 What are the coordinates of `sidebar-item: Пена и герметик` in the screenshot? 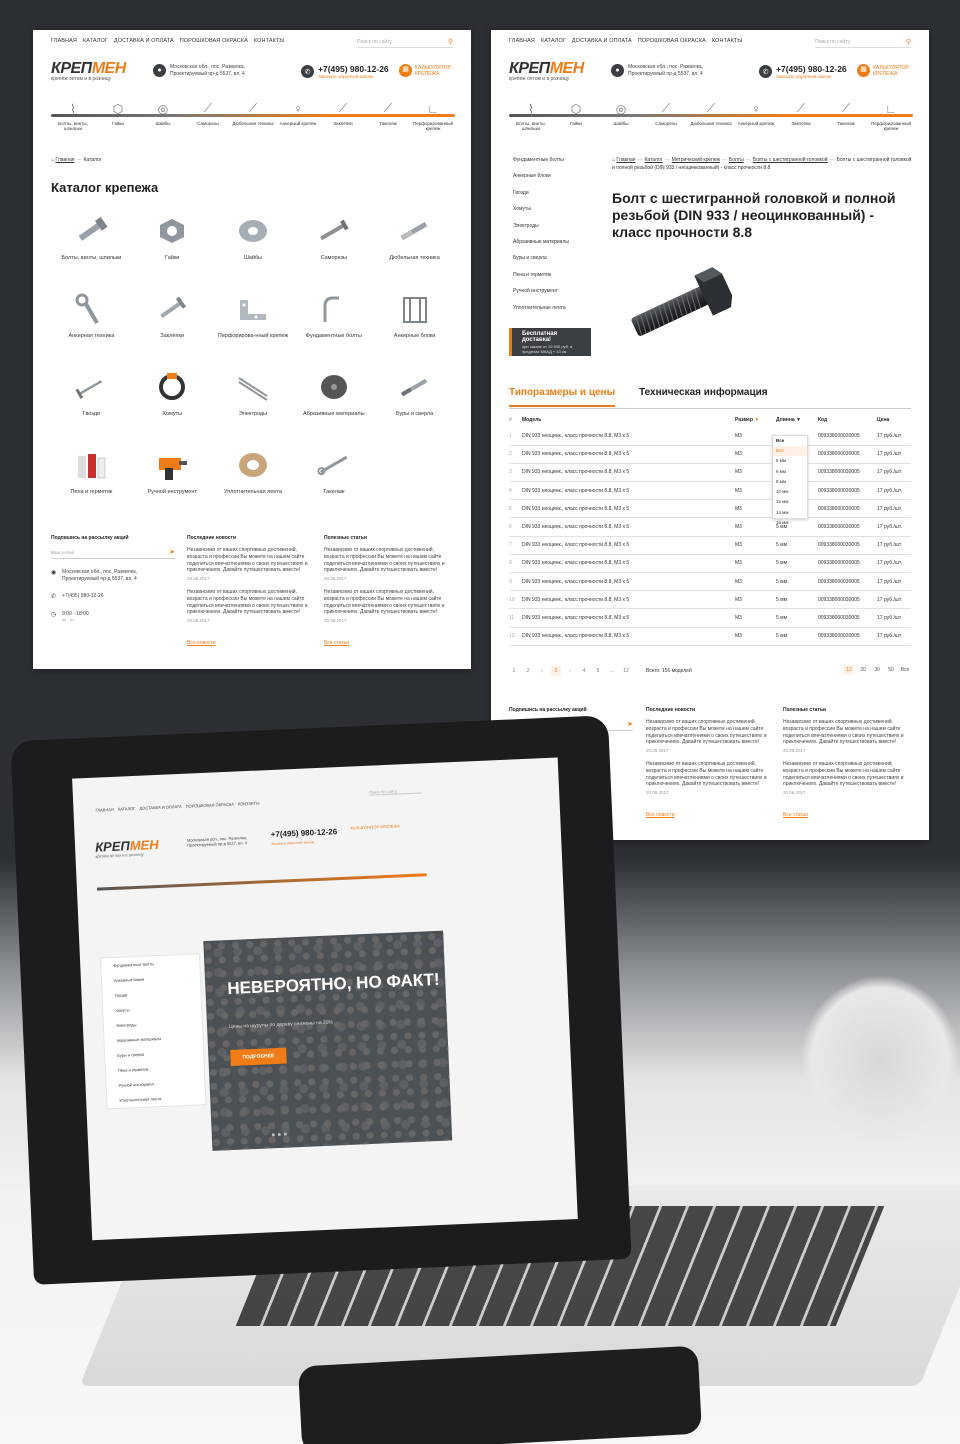 It's located at (563, 280).